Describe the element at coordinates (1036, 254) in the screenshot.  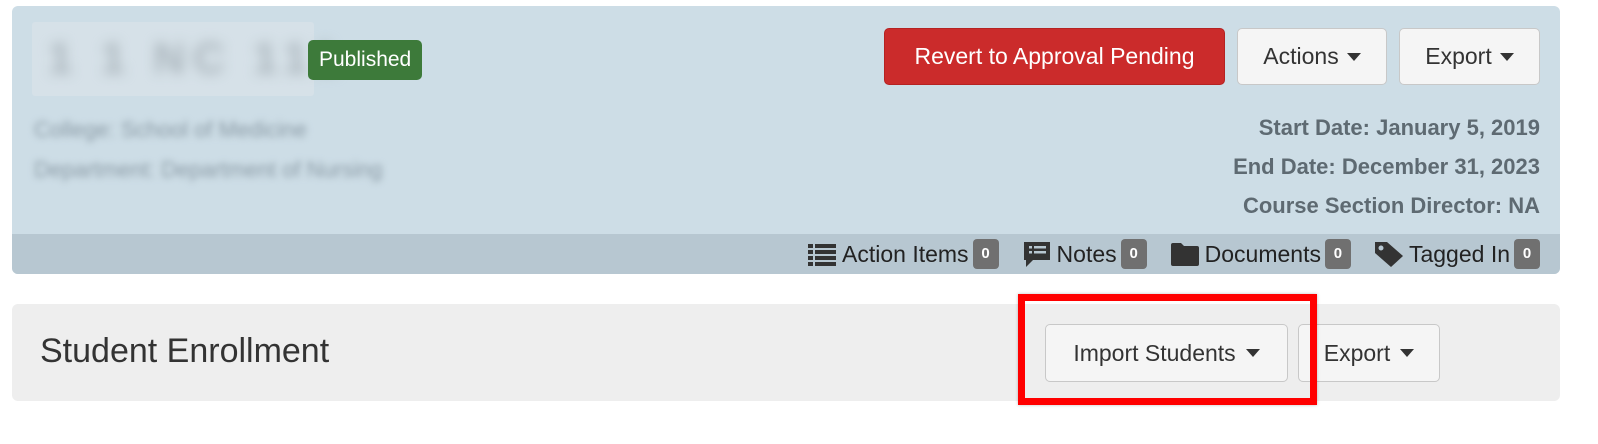
I see `comment-icon` at that location.